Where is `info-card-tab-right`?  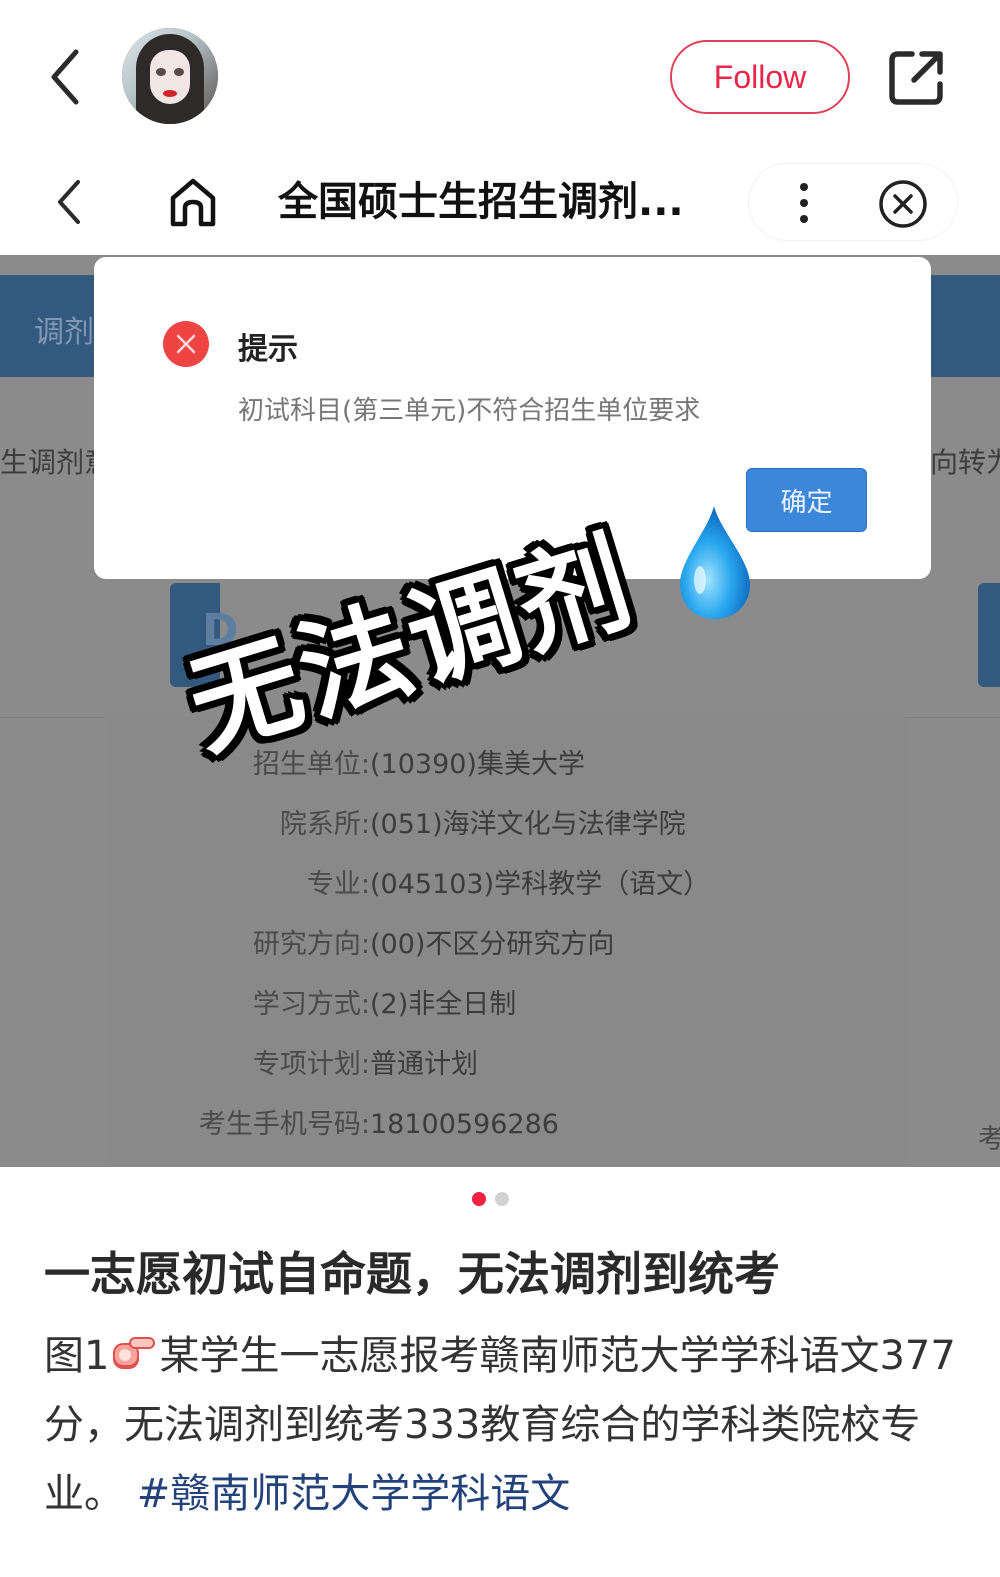 info-card-tab-right is located at coordinates (989, 635).